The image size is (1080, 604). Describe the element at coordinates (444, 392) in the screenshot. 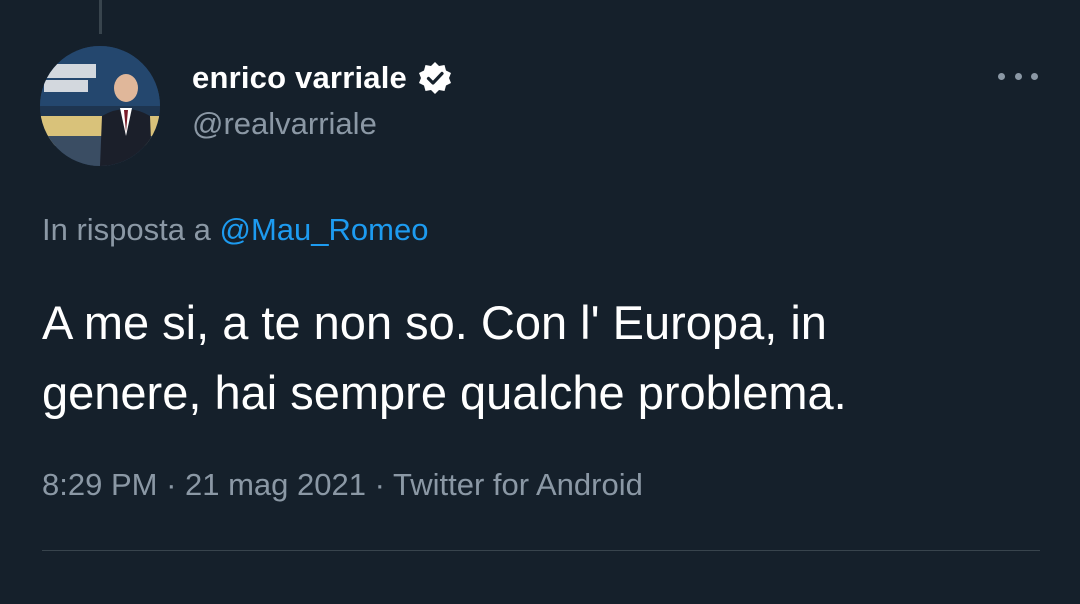

I see `tweet-text-line: genere, hai sempre qualche problema.` at that location.